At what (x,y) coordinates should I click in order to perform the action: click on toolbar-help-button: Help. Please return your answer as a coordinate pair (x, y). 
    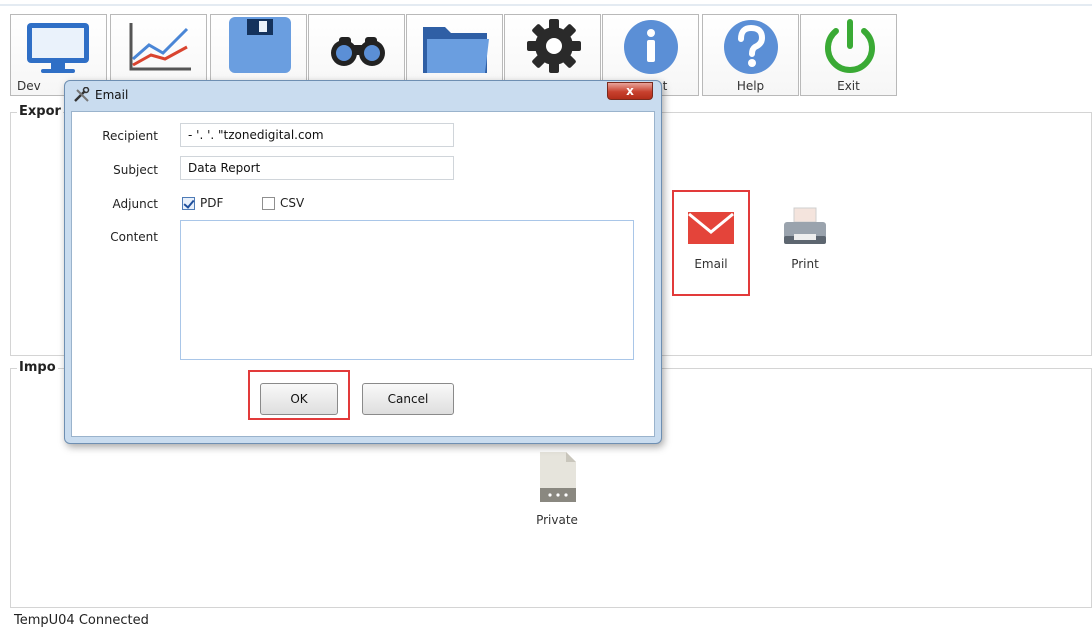
    Looking at the image, I should click on (750, 55).